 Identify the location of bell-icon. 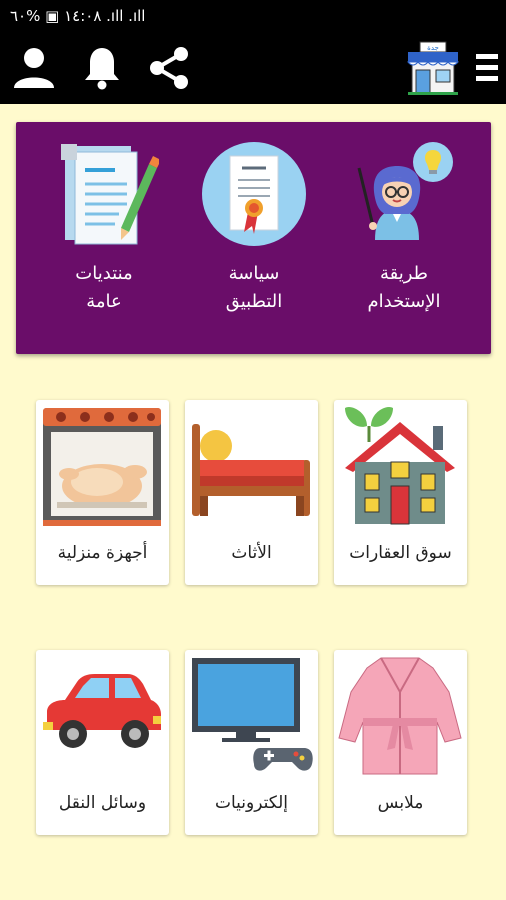
(102, 68).